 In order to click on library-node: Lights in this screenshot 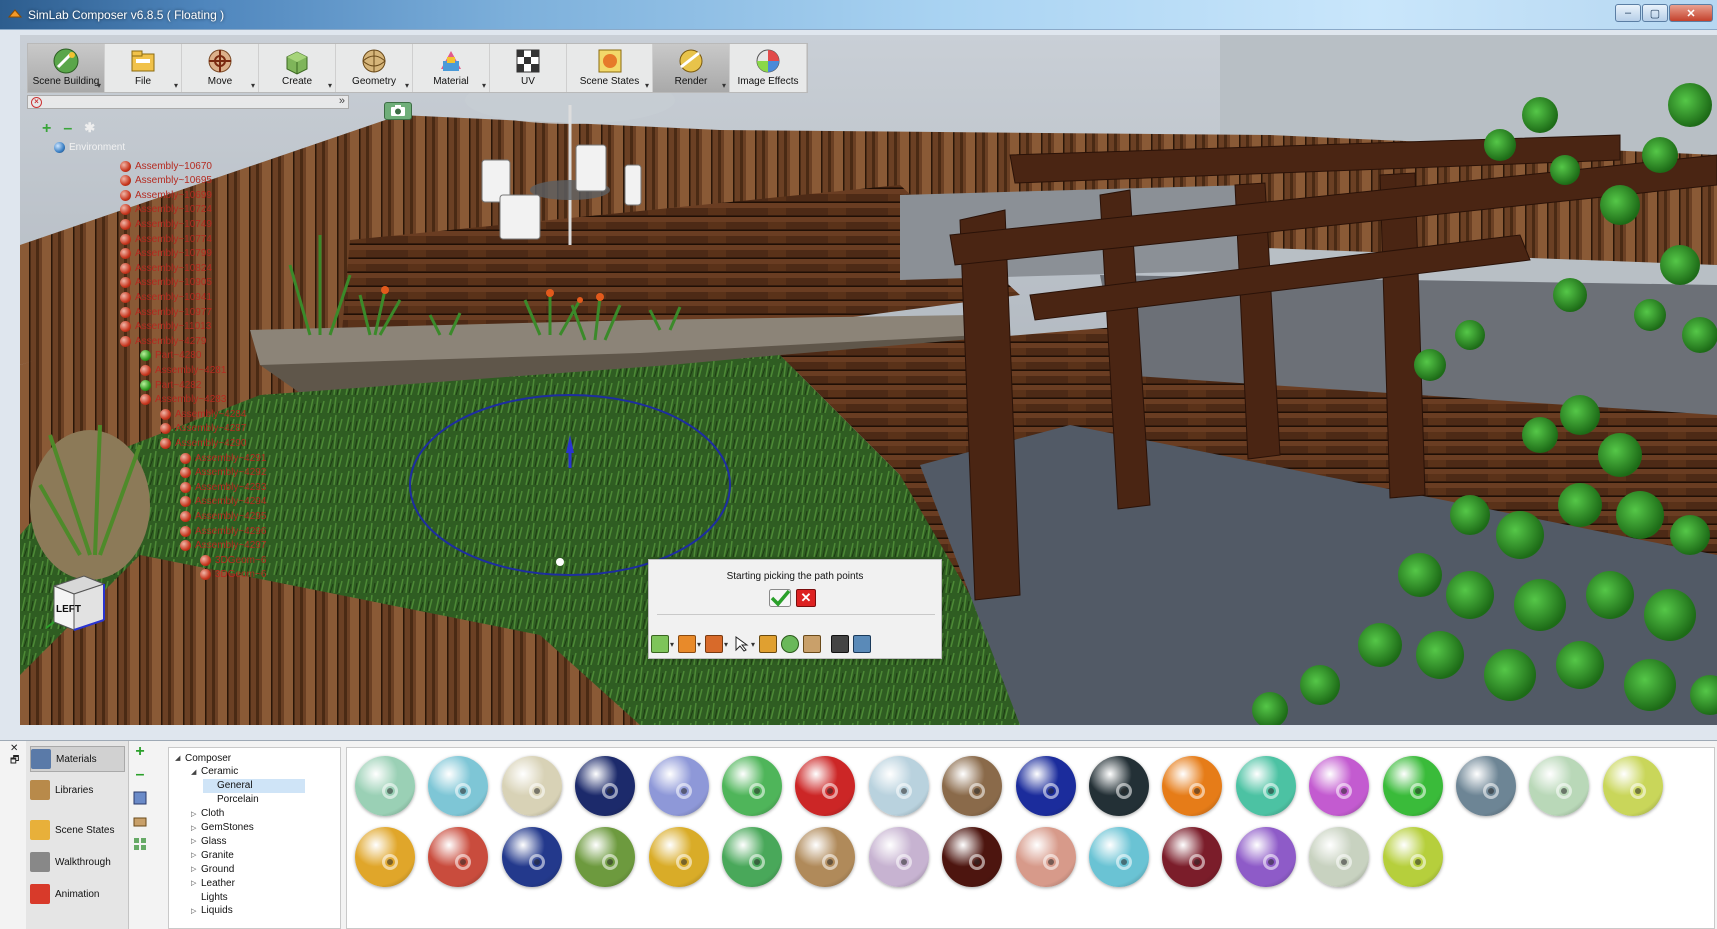, I will do `click(209, 897)`.